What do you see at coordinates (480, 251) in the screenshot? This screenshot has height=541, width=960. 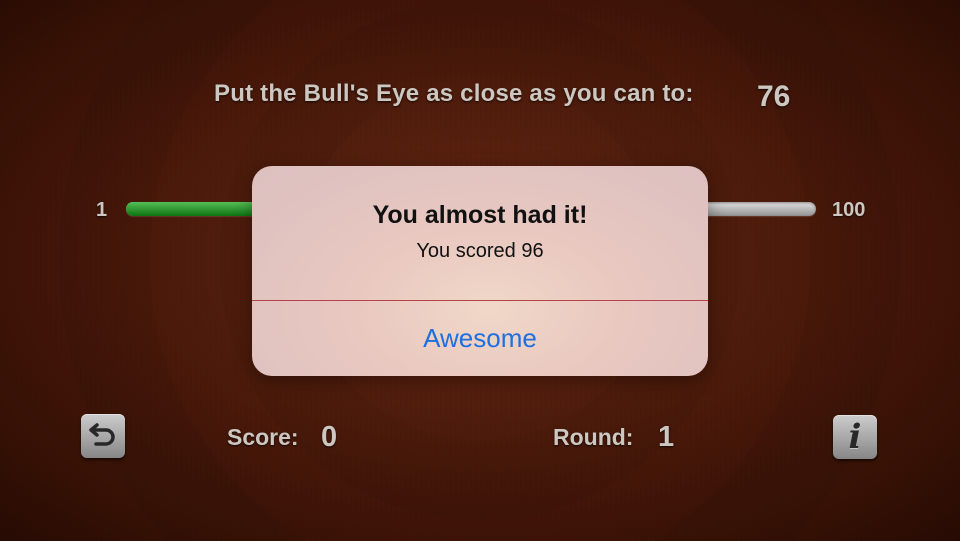 I see `alert-message: You scored 96` at bounding box center [480, 251].